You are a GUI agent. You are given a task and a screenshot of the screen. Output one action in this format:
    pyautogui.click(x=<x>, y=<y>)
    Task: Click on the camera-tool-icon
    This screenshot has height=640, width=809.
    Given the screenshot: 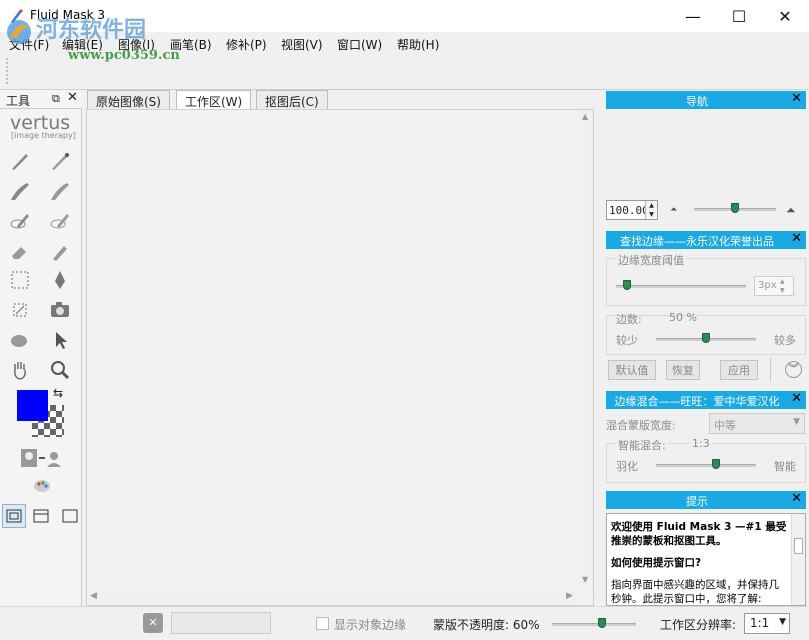 What is the action you would take?
    pyautogui.click(x=60, y=310)
    